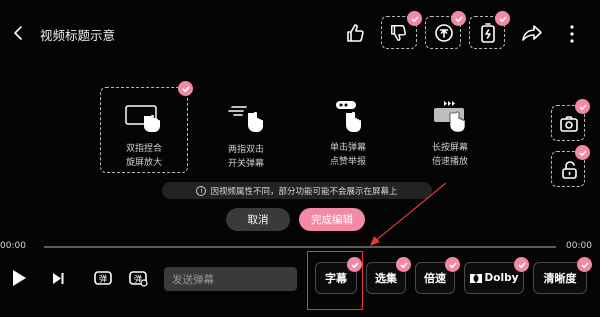 The height and width of the screenshot is (317, 600). I want to click on more-button, so click(572, 34).